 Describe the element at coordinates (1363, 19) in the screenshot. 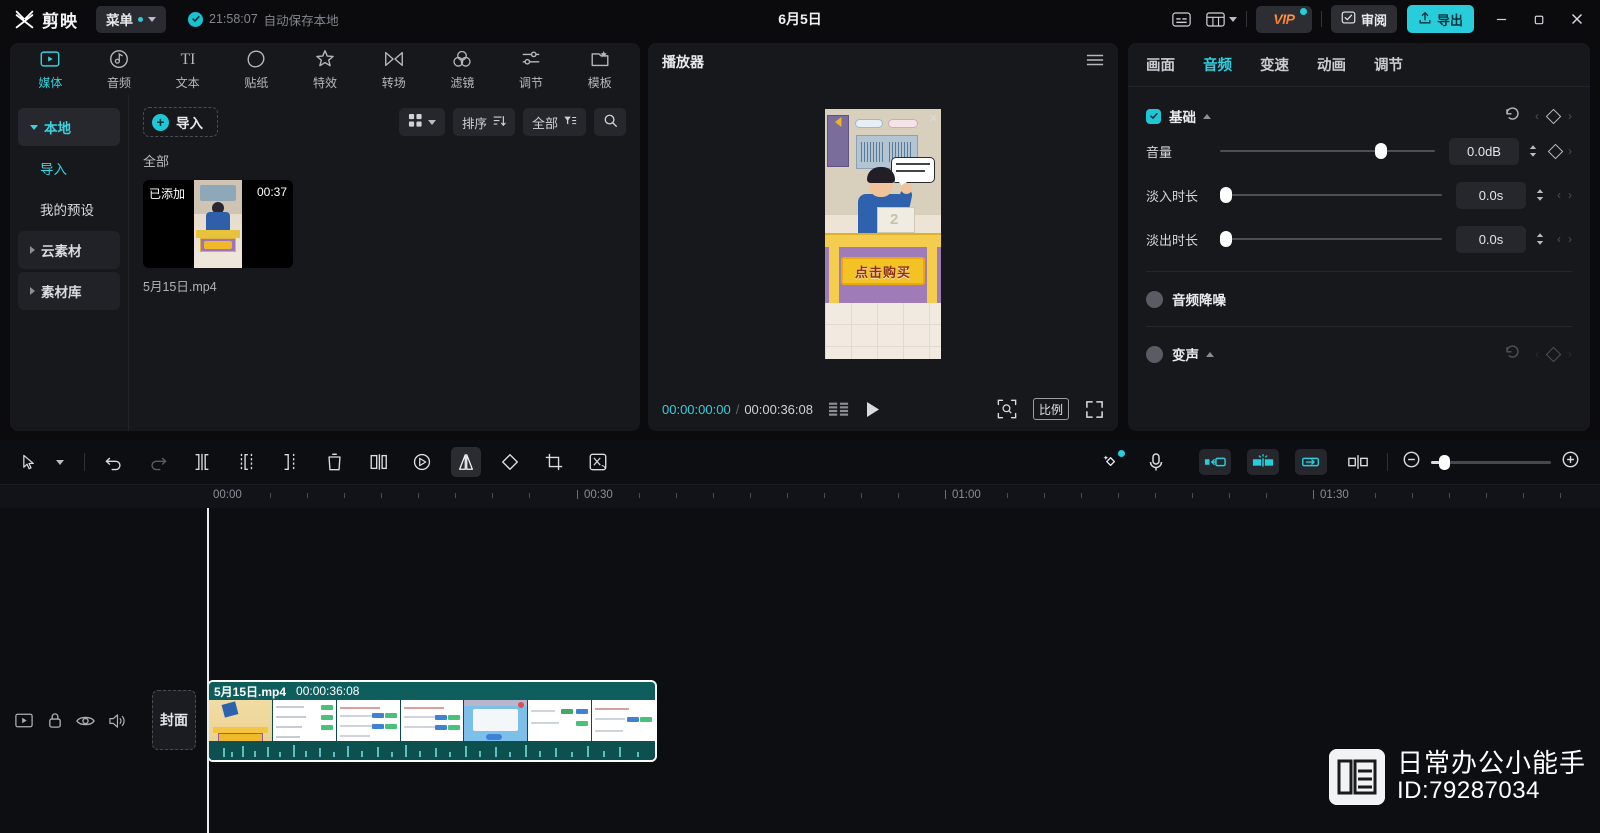

I see `review-button: 审阅` at that location.